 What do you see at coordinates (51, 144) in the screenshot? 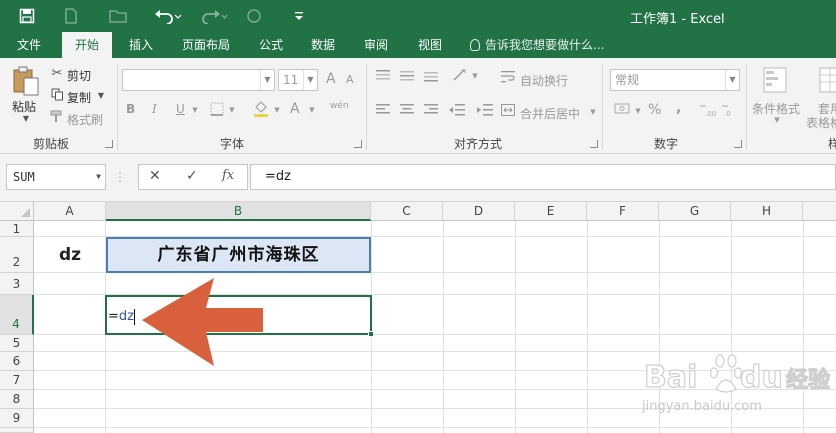
I see `clipboard-group-label: 剪贴板` at bounding box center [51, 144].